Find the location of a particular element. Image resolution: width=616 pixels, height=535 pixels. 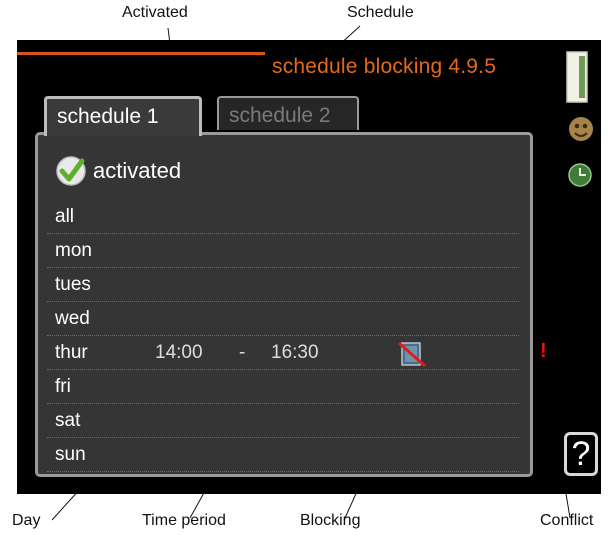

time-period-start: 14:00 is located at coordinates (179, 353).